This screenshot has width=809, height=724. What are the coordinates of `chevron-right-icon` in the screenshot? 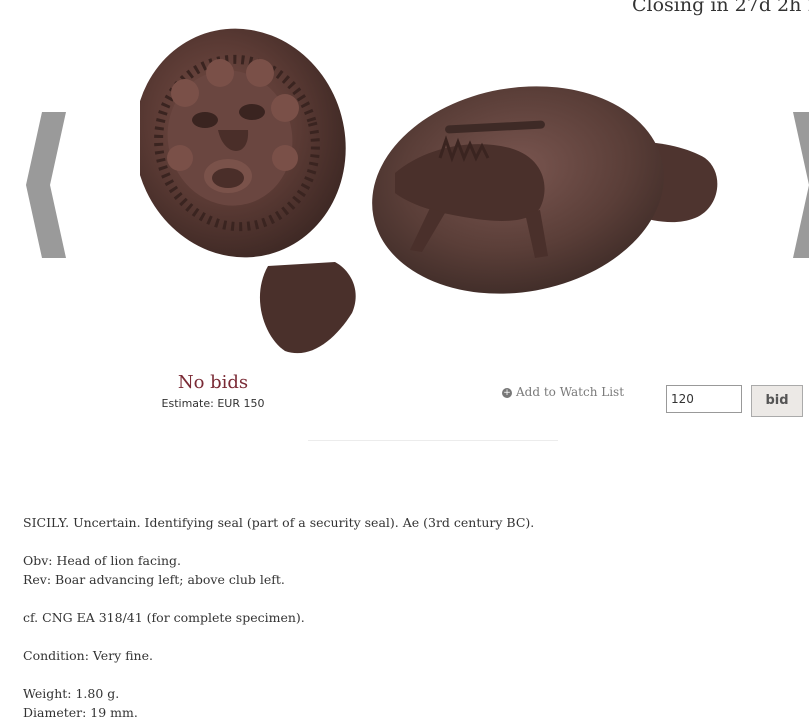 It's located at (801, 185).